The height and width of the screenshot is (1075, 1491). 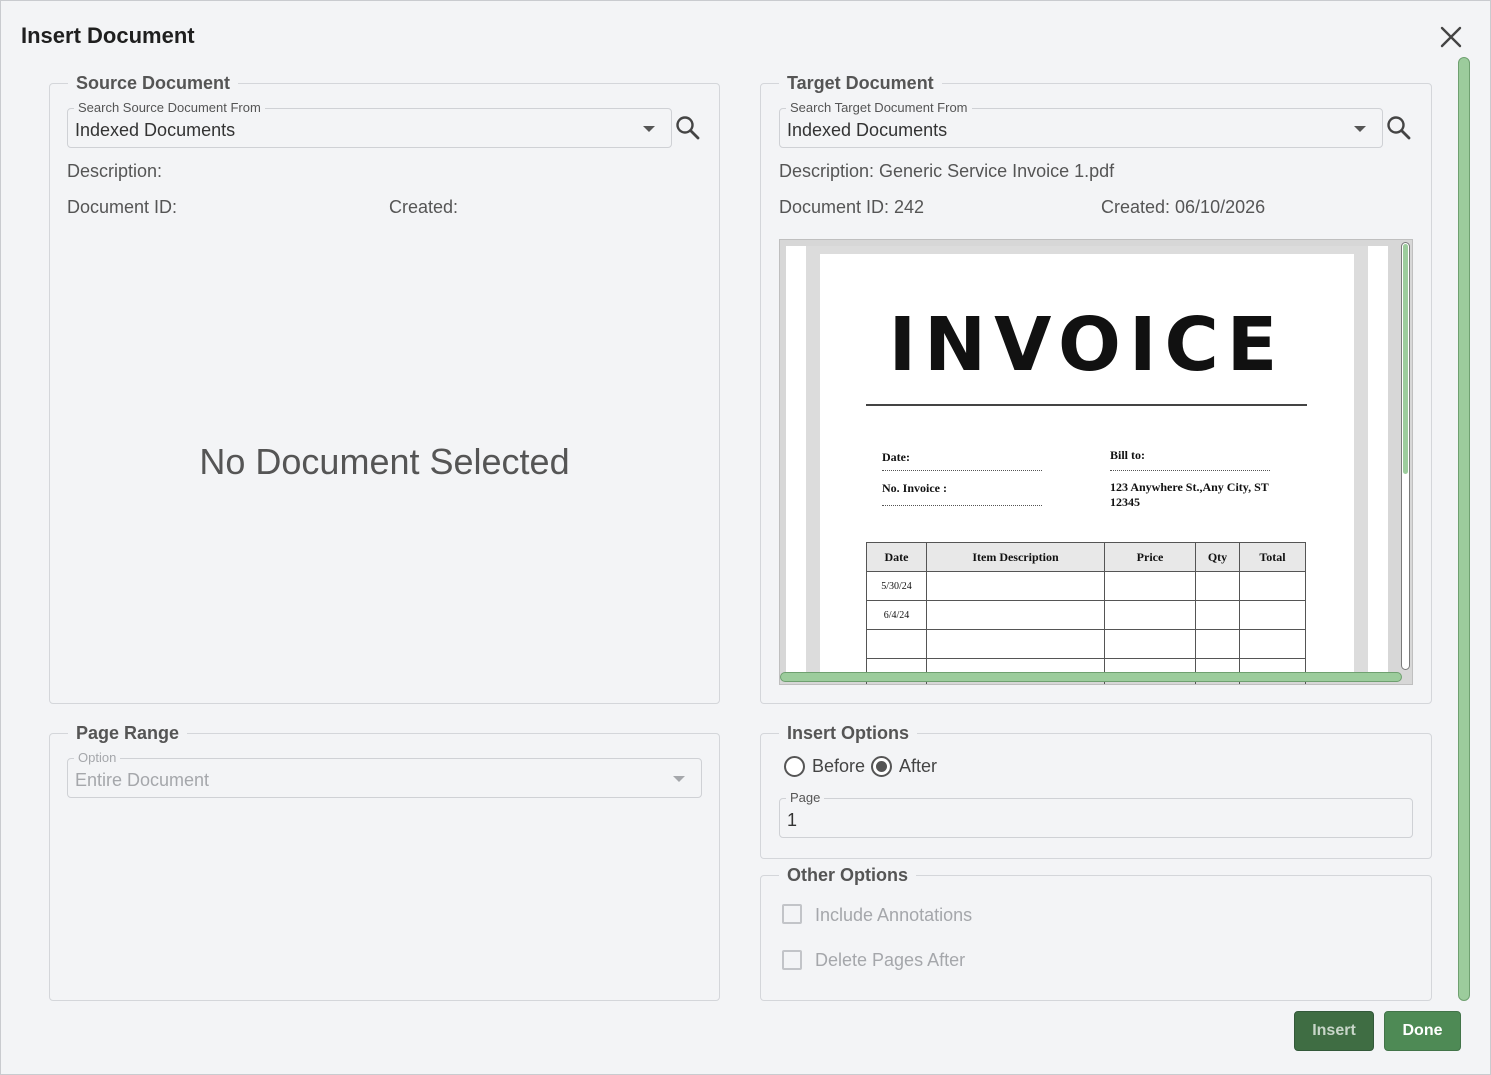 I want to click on close-icon, so click(x=1451, y=37).